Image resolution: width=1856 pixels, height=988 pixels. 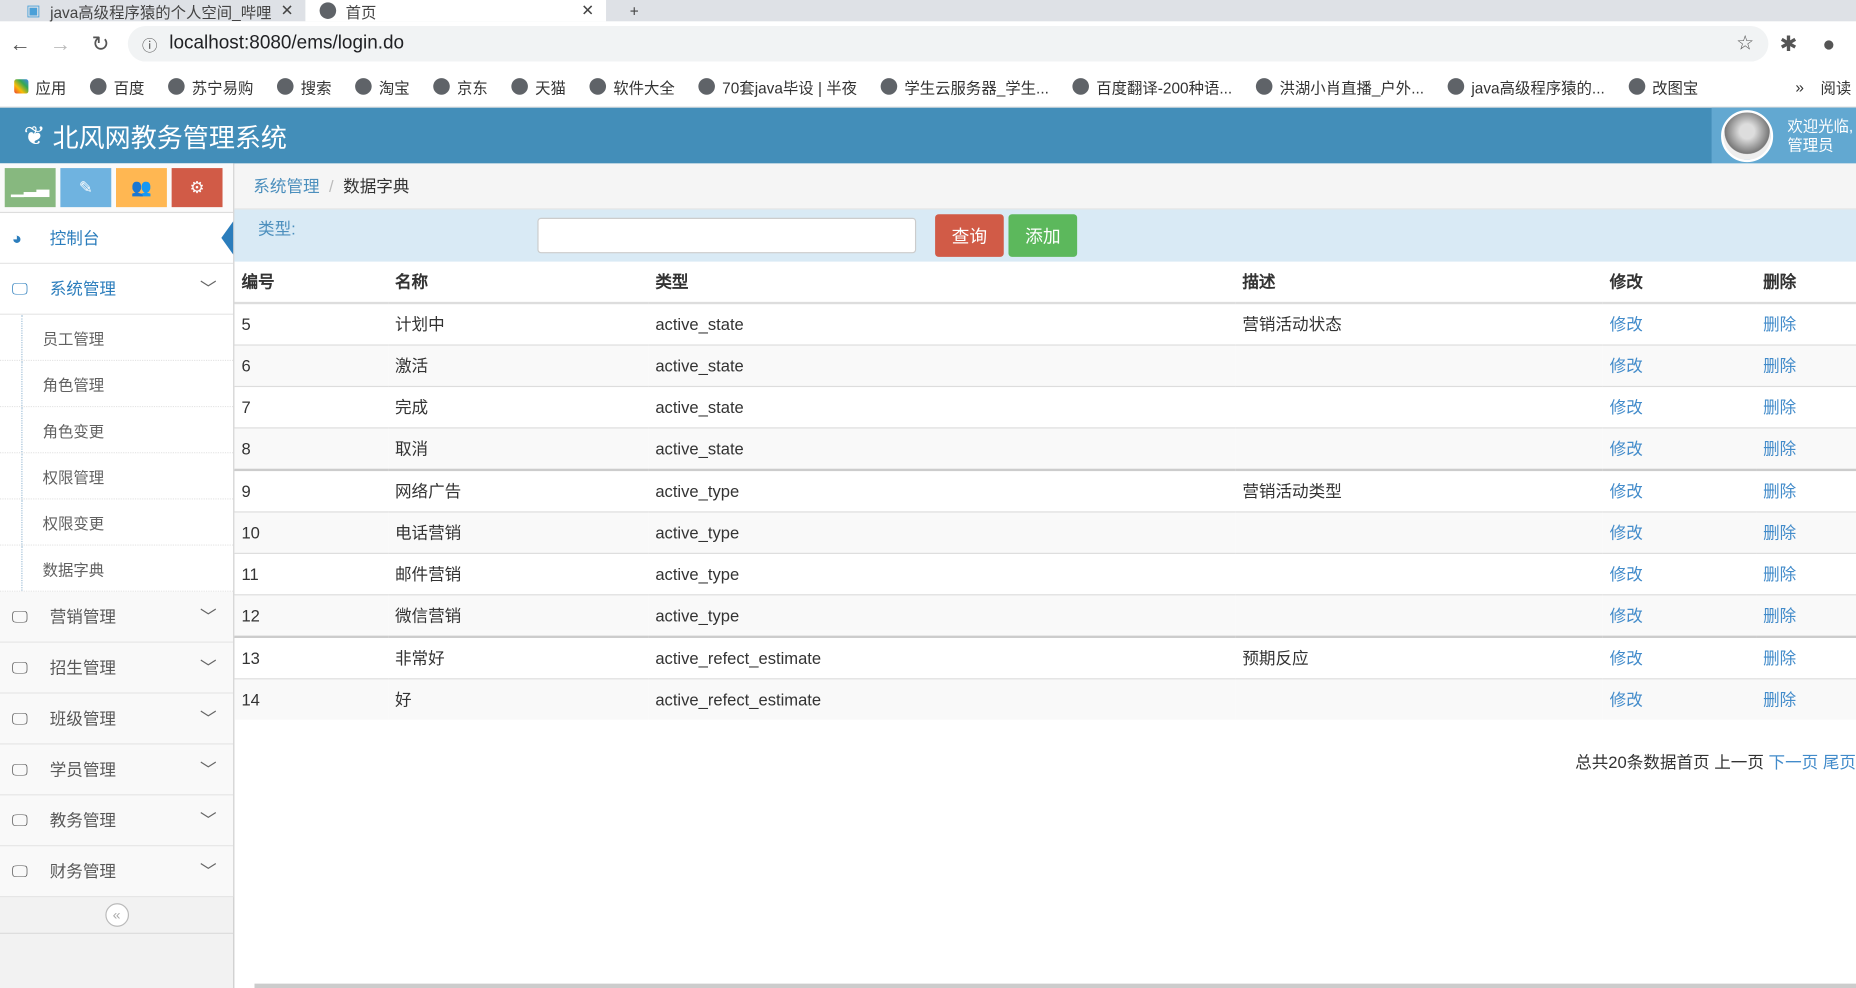 What do you see at coordinates (60, 43) in the screenshot?
I see `forward-icon: →` at bounding box center [60, 43].